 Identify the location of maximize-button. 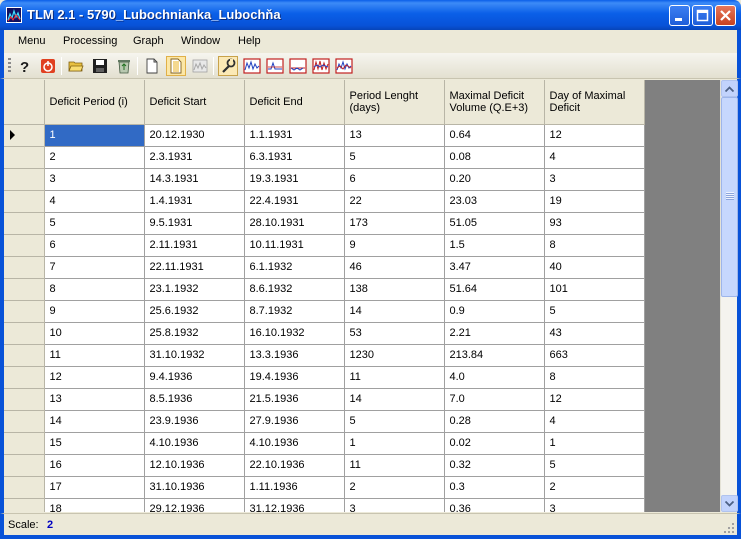
(702, 15).